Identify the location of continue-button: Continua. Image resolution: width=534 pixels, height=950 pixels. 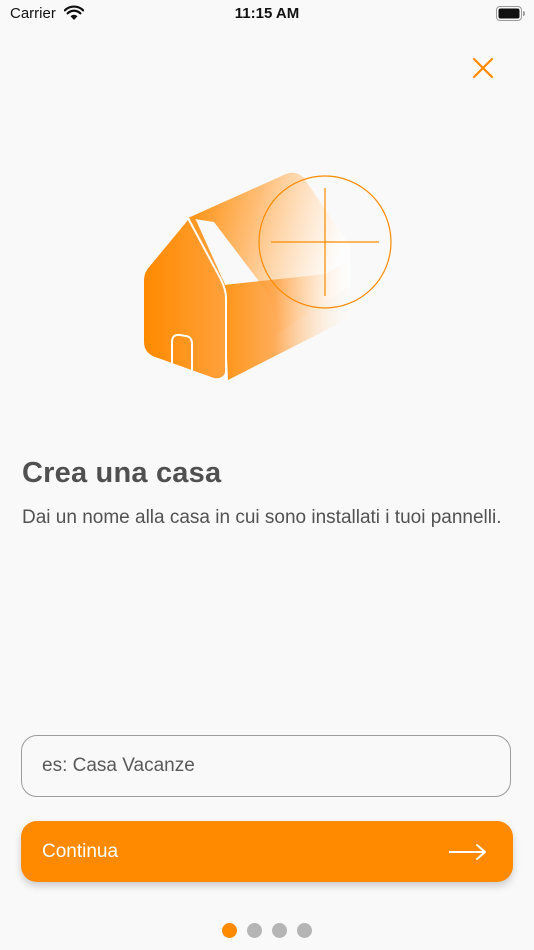
(267, 851).